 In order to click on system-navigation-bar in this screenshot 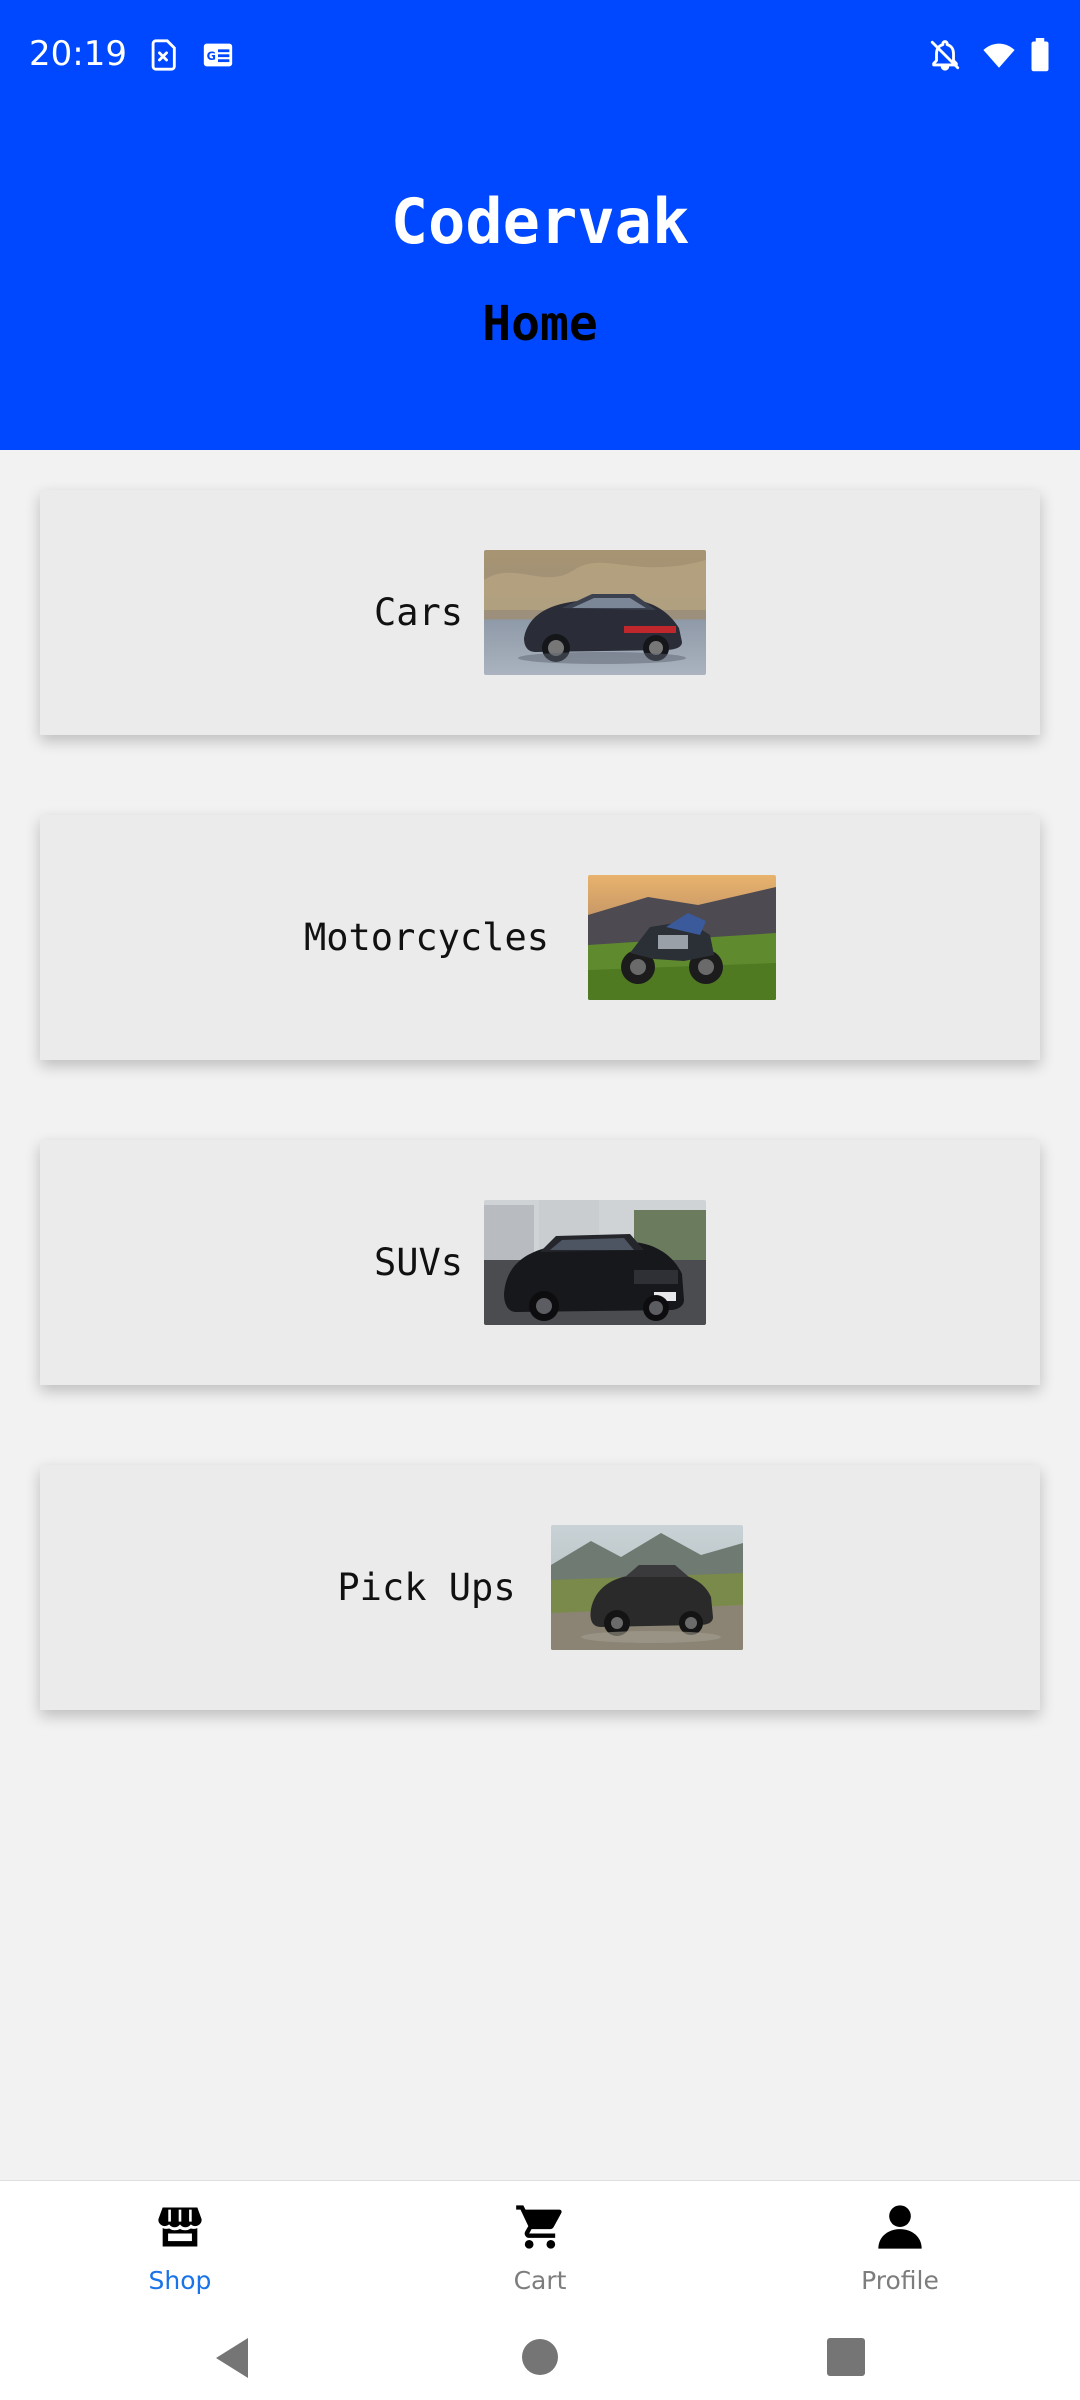, I will do `click(540, 2360)`.